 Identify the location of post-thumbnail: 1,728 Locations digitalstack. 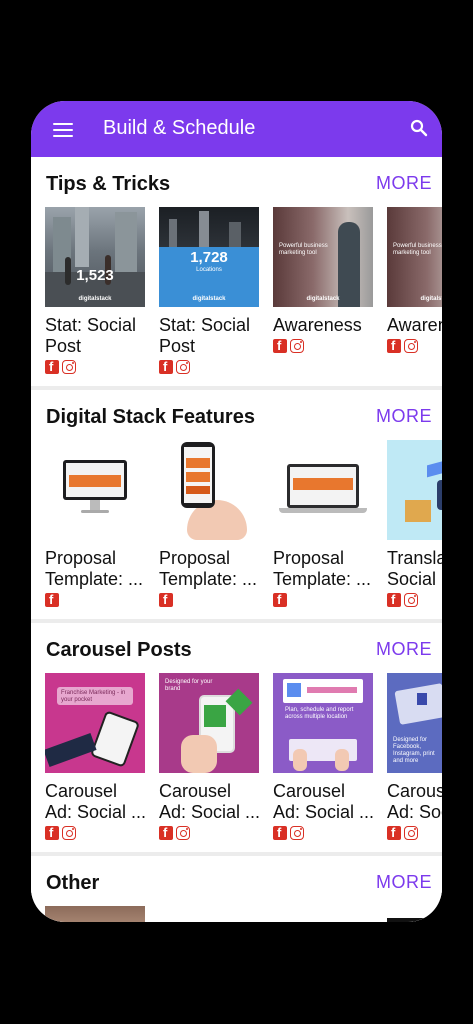
(209, 257).